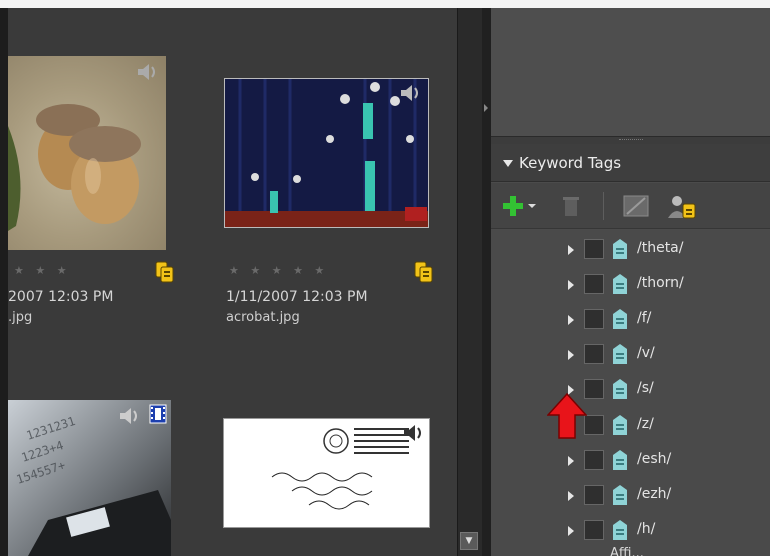  What do you see at coordinates (571, 206) in the screenshot?
I see `delete-icon` at bounding box center [571, 206].